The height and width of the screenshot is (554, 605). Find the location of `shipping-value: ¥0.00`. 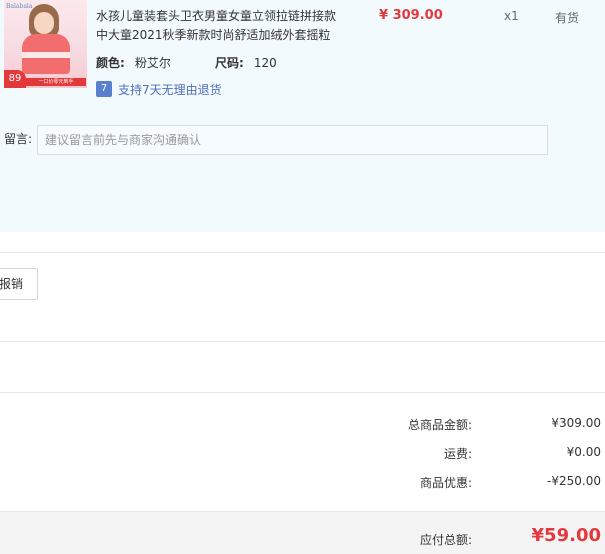

shipping-value: ¥0.00 is located at coordinates (583, 452).